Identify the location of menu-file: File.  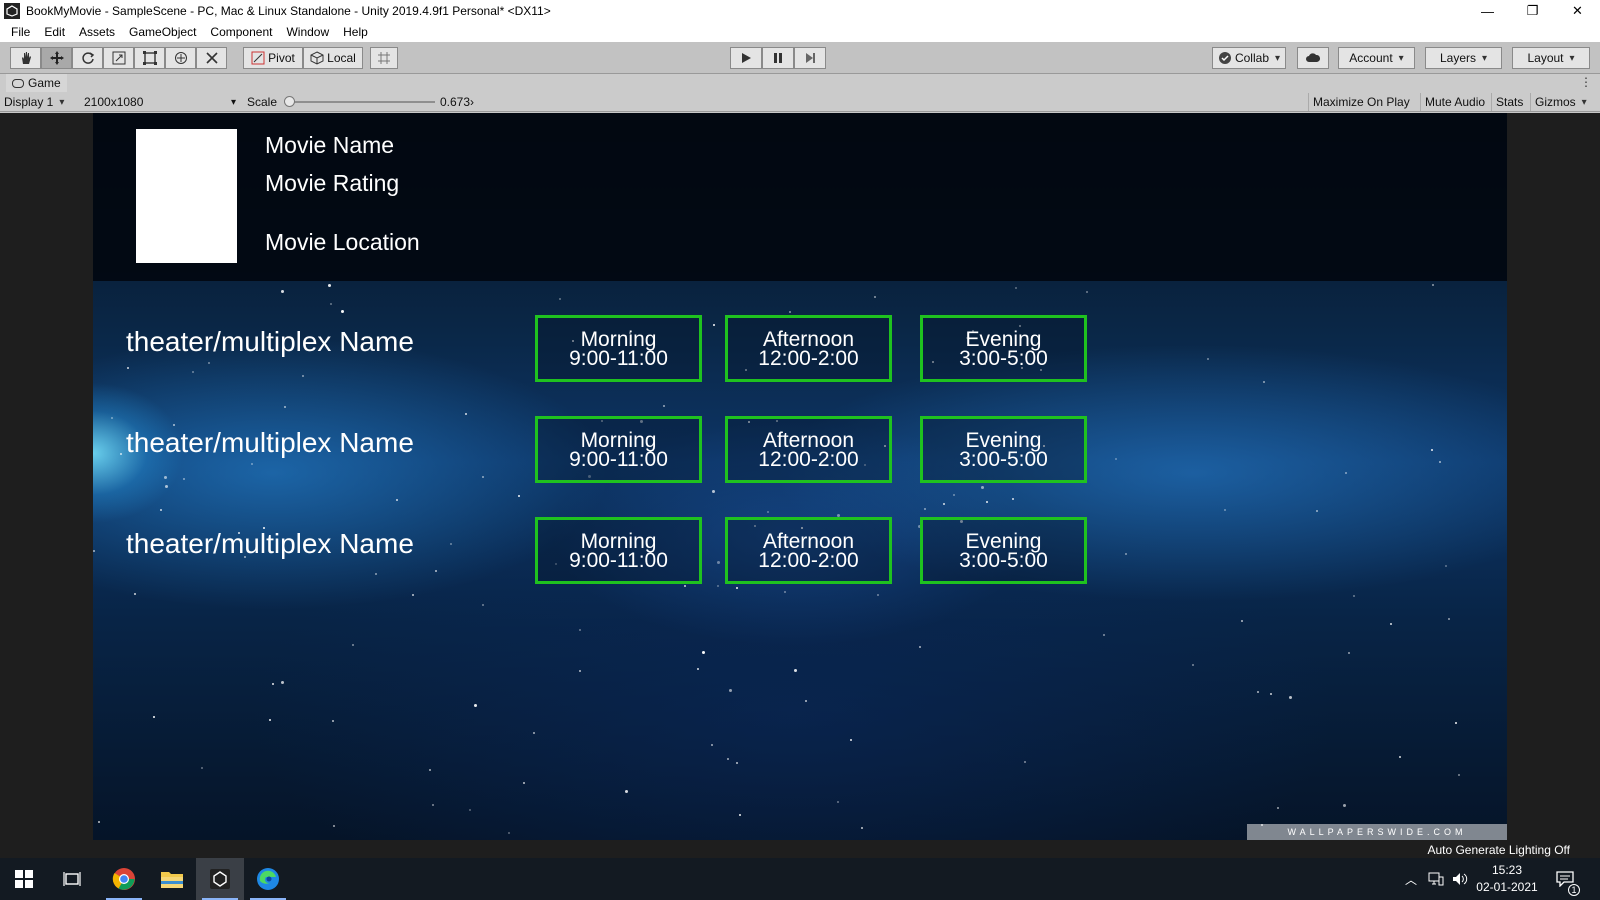
(20, 32).